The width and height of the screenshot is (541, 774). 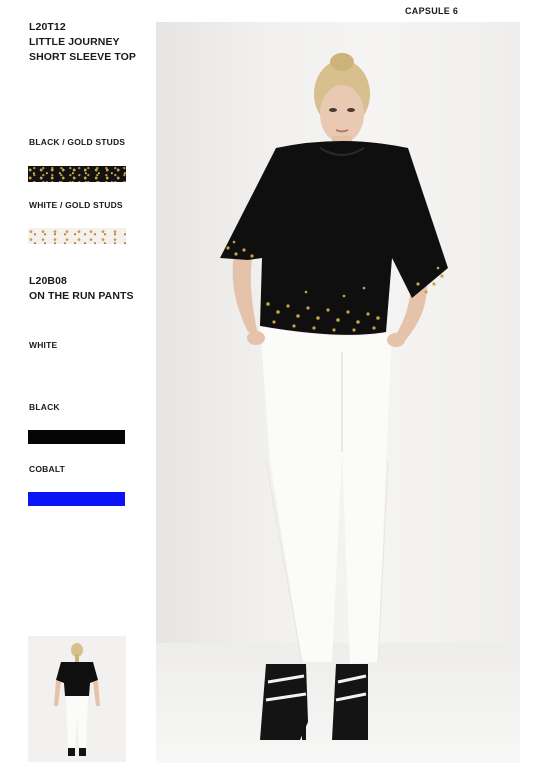 What do you see at coordinates (48, 281) in the screenshot?
I see `pants-style-code: L20B08` at bounding box center [48, 281].